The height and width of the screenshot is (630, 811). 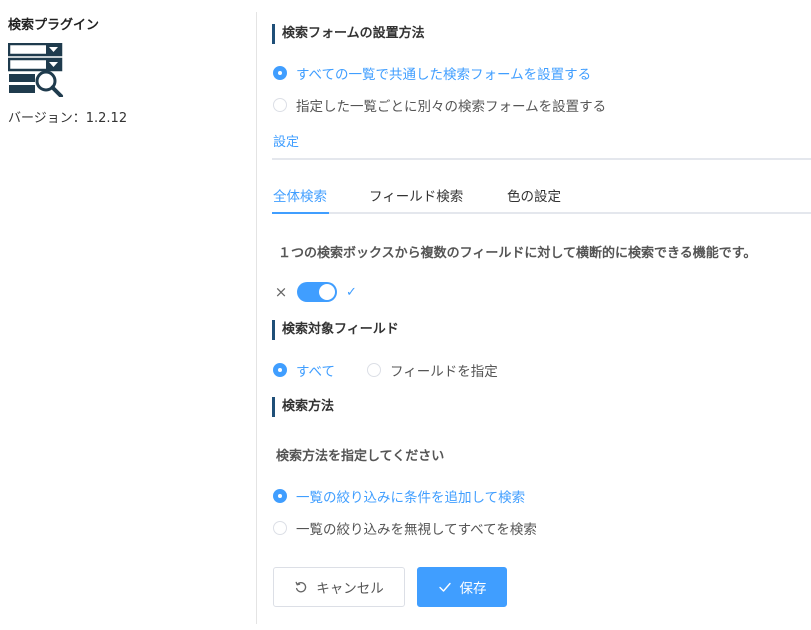 I want to click on search-method-heading: 検索方法, so click(x=303, y=407).